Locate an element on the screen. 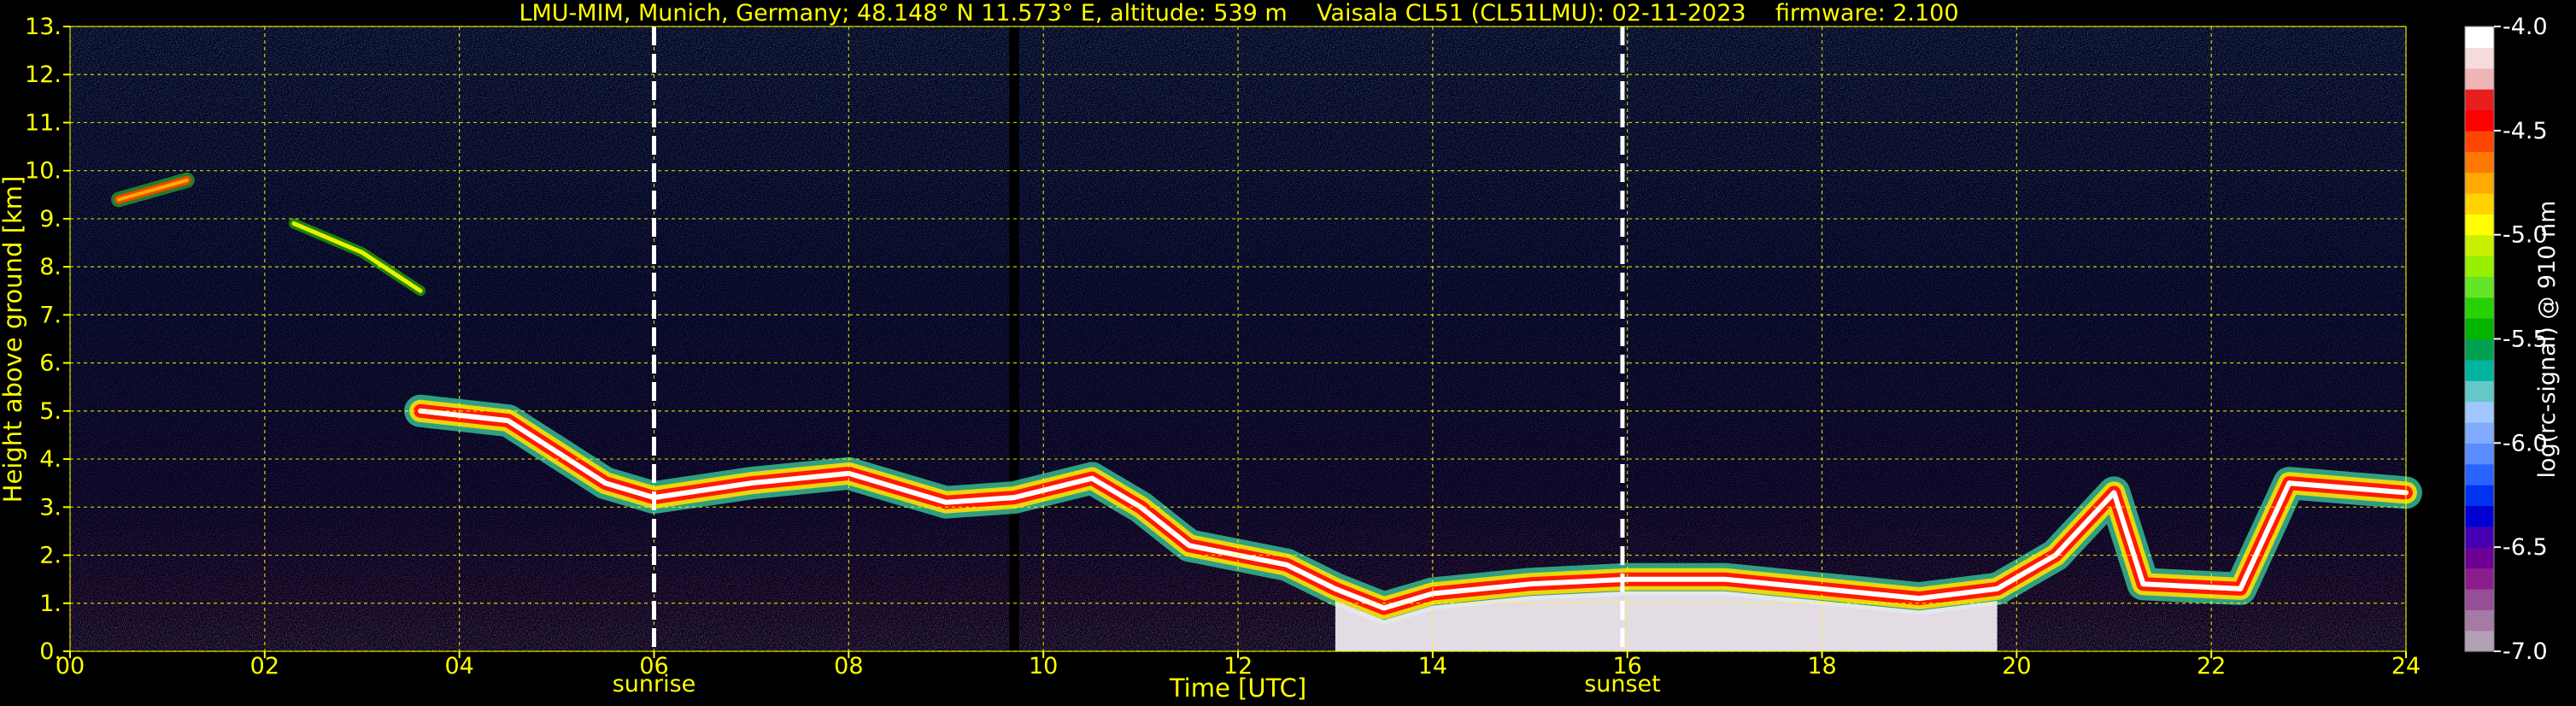 This screenshot has width=2576, height=706. x-tick-label-10: 20 is located at coordinates (2016, 666).